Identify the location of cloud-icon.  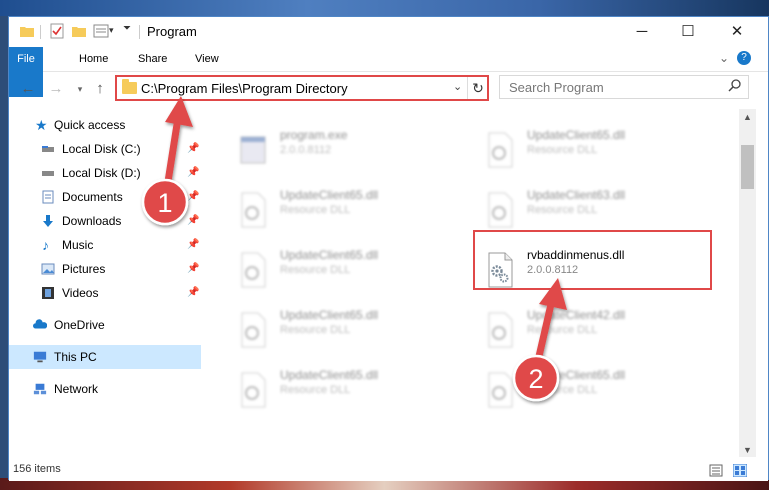
(40, 324).